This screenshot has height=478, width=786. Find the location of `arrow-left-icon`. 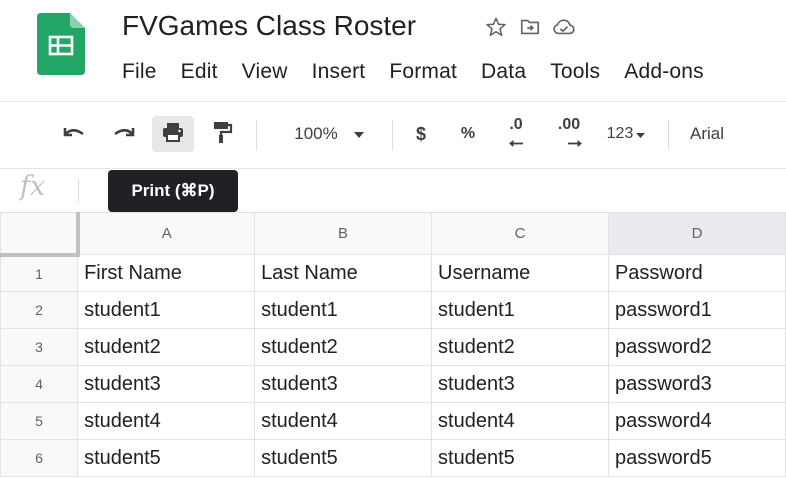

arrow-left-icon is located at coordinates (516, 143).